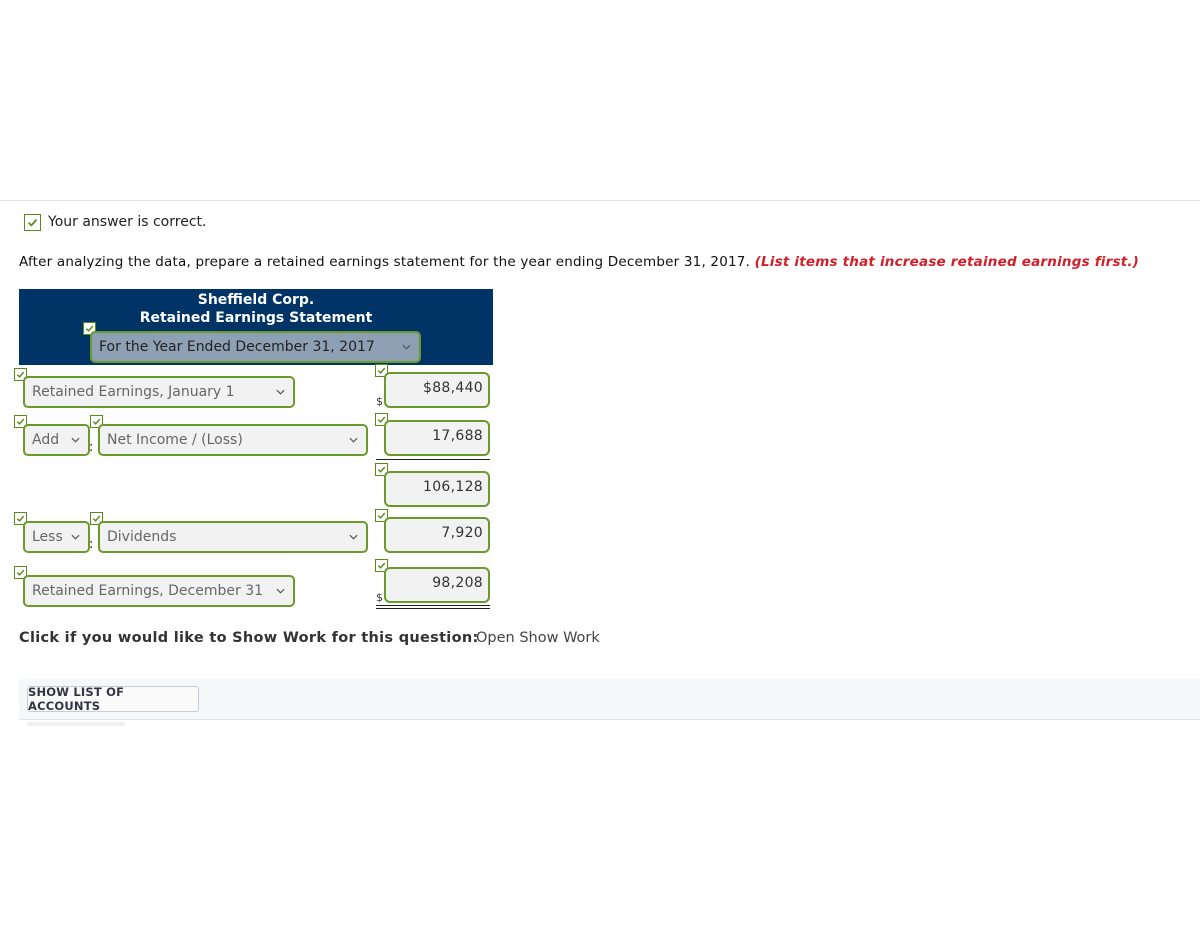 This screenshot has height=927, width=1200. Describe the element at coordinates (127, 222) in the screenshot. I see `status-text: Your answer is correct.` at that location.